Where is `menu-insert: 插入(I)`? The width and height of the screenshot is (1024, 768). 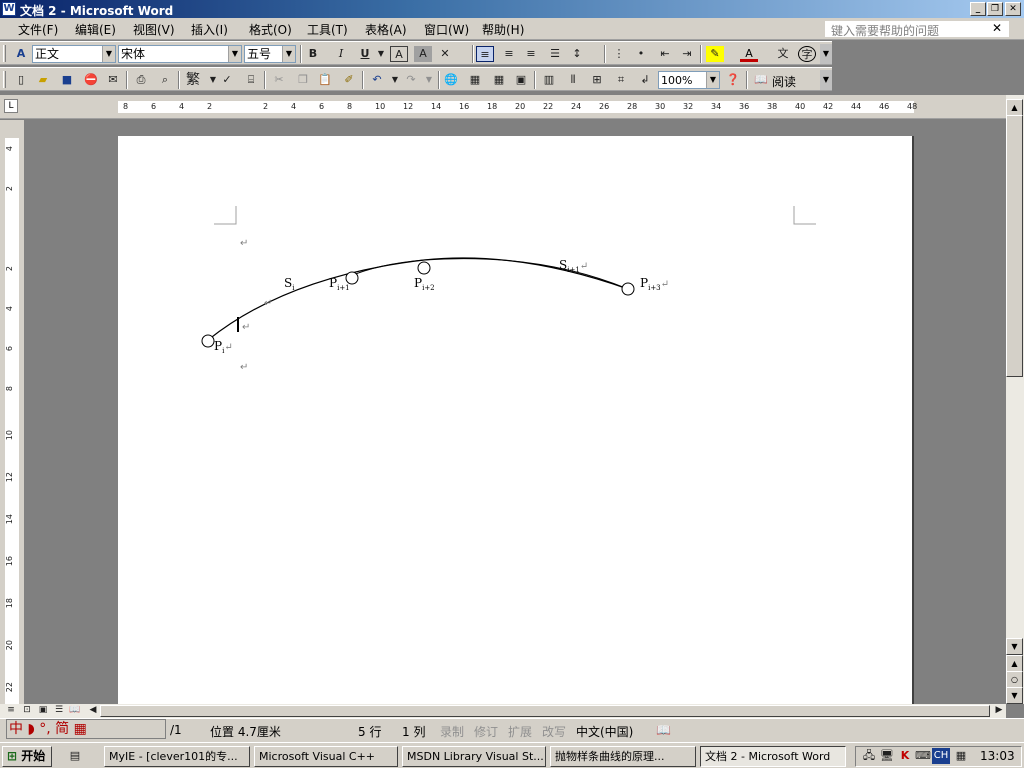 menu-insert: 插入(I) is located at coordinates (209, 29).